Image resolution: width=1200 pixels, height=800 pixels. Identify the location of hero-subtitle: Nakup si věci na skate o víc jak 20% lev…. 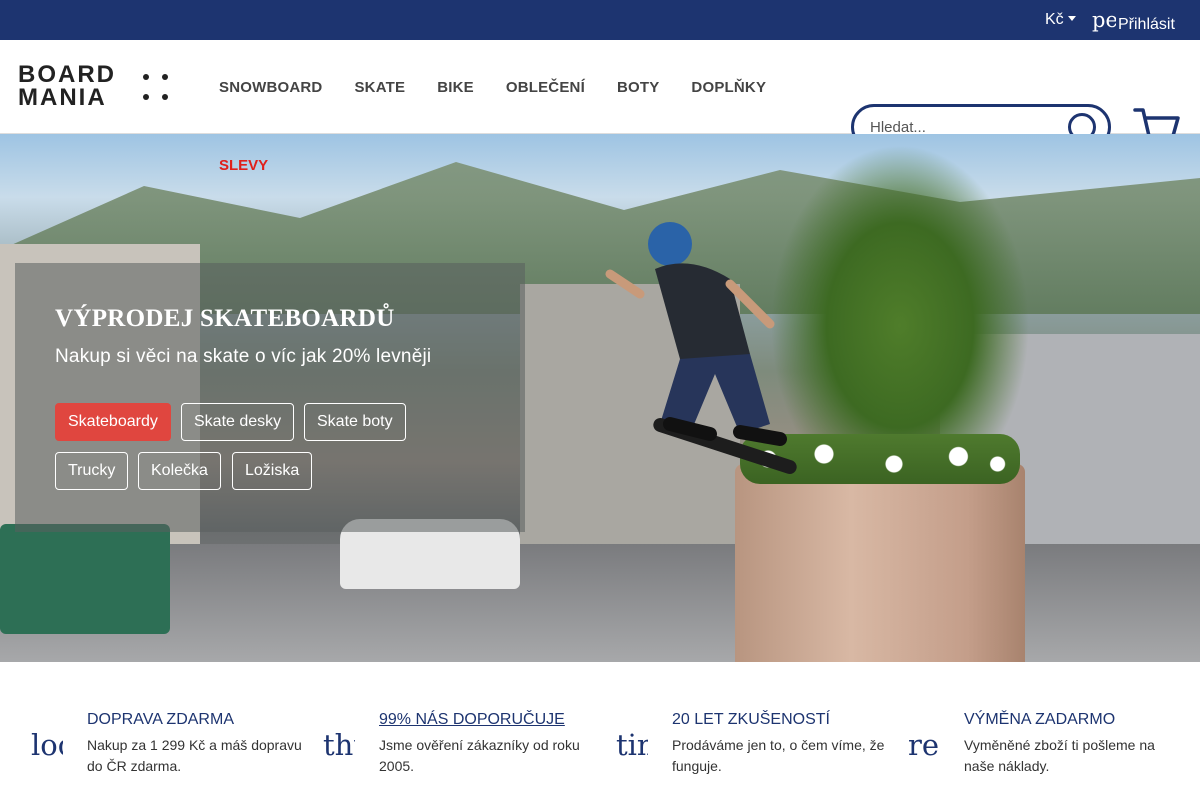
(243, 356).